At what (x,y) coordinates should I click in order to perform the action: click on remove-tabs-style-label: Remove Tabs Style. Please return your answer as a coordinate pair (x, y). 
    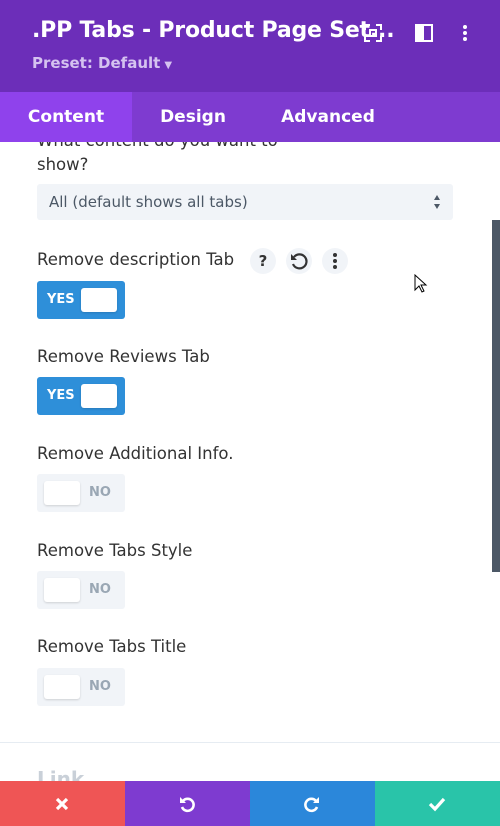
    Looking at the image, I should click on (115, 550).